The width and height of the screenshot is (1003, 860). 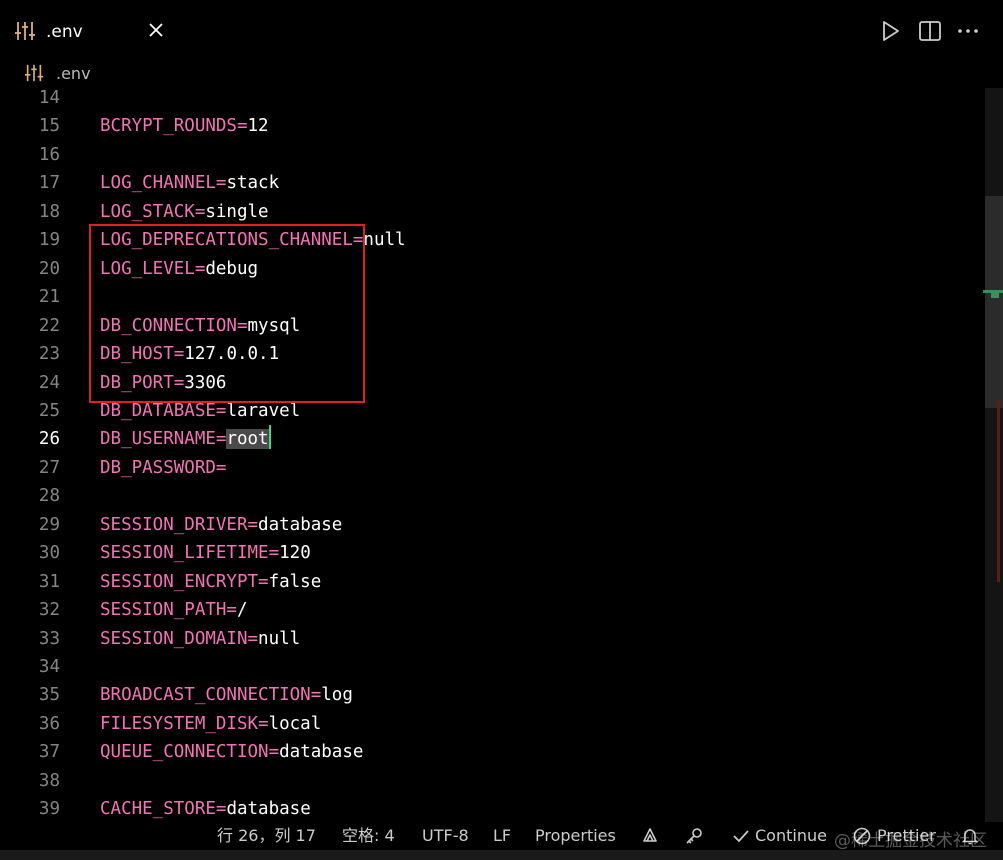 What do you see at coordinates (156, 30) in the screenshot?
I see `close-icon` at bounding box center [156, 30].